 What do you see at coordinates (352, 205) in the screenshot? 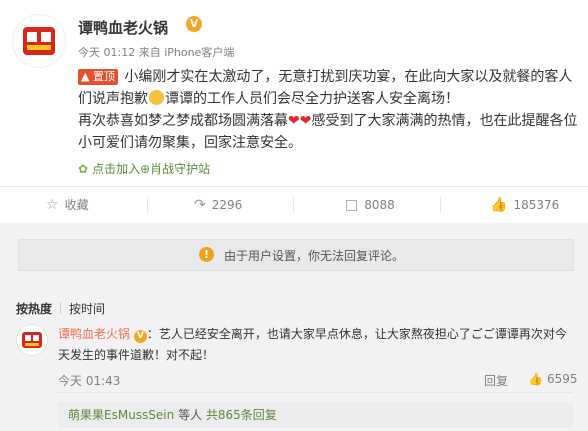
I see `comment-icon: □` at bounding box center [352, 205].